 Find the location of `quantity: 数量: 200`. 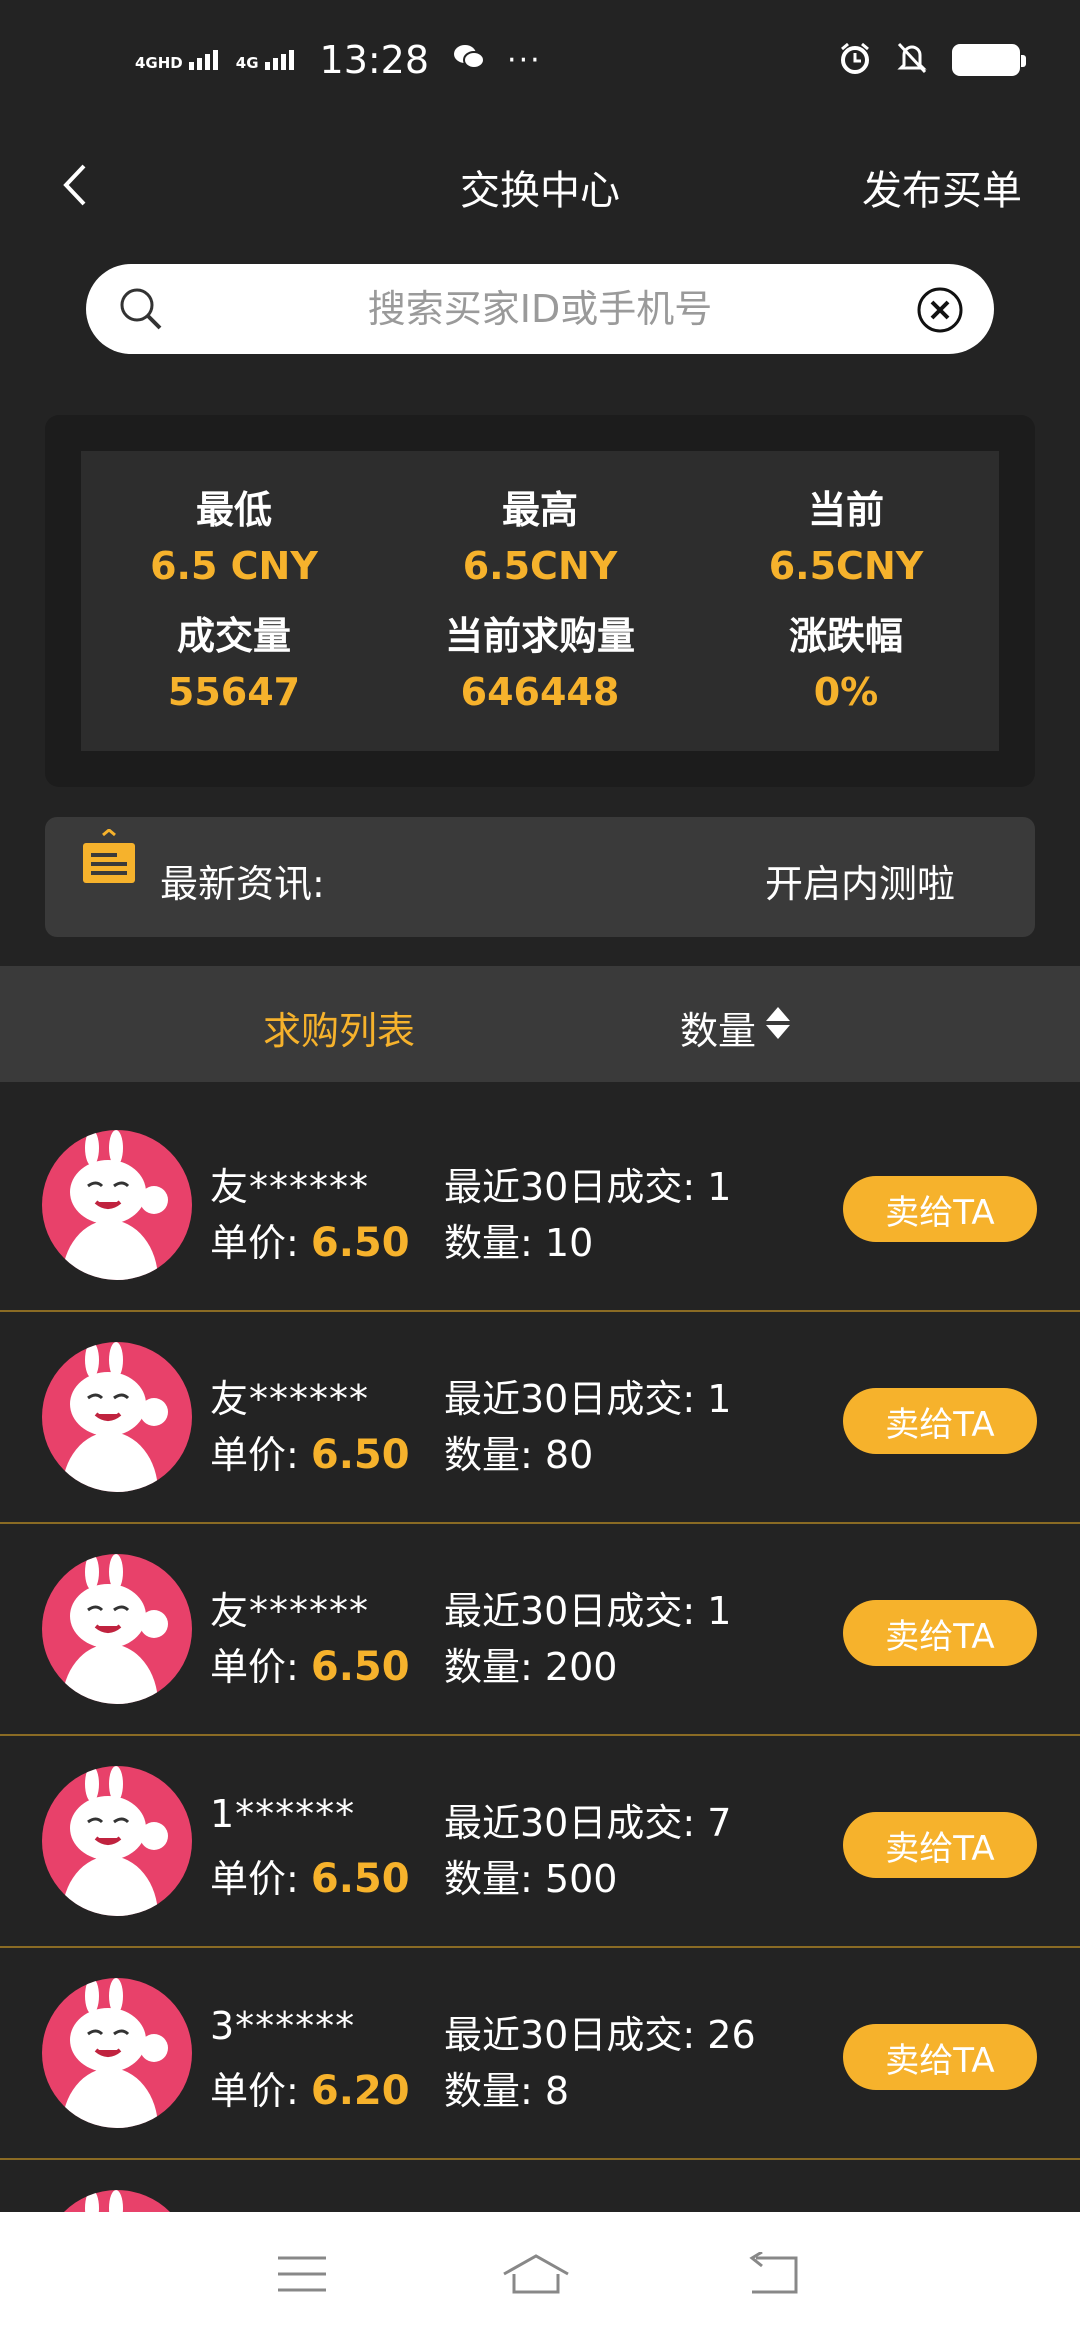

quantity: 数量: 200 is located at coordinates (530, 1663).